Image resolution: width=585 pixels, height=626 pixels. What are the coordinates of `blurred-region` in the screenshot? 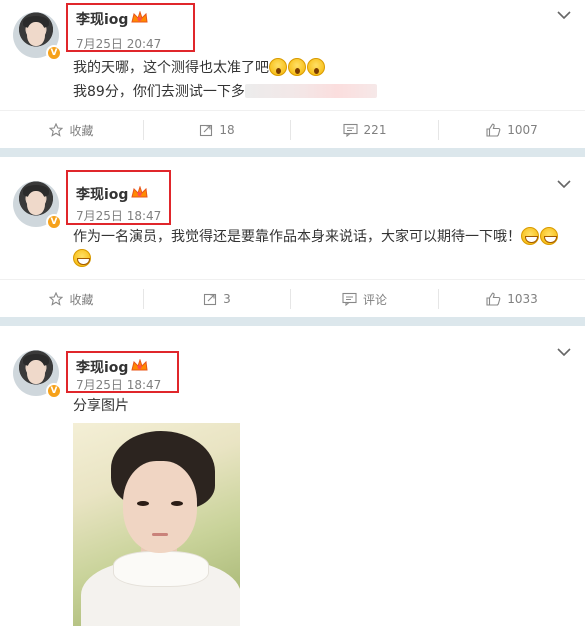 It's located at (310, 91).